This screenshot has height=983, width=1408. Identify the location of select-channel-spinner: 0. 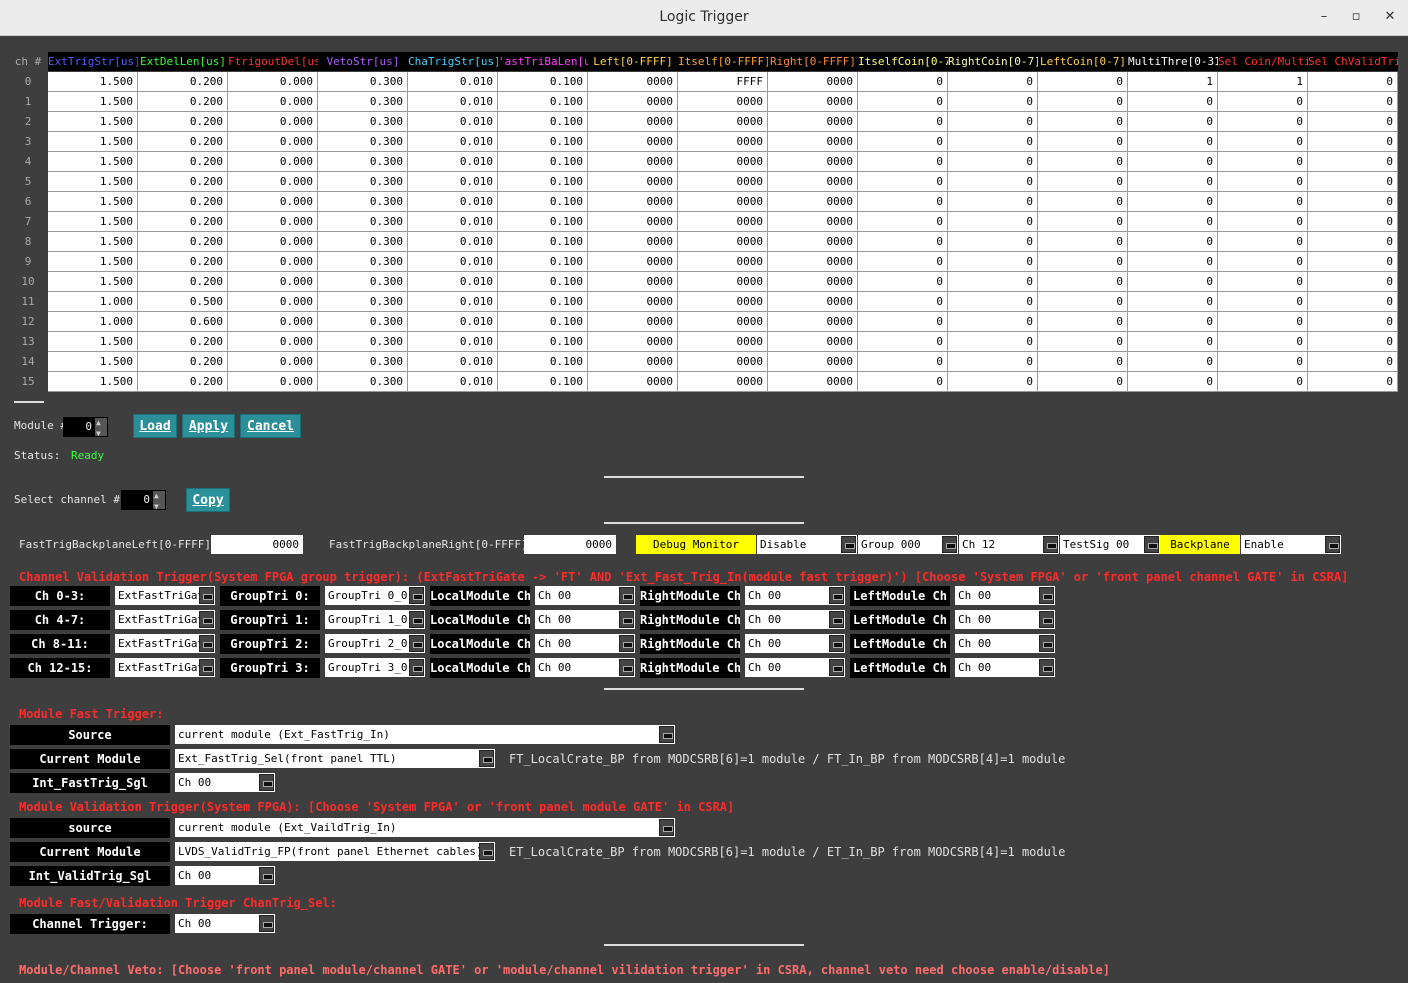
(143, 501).